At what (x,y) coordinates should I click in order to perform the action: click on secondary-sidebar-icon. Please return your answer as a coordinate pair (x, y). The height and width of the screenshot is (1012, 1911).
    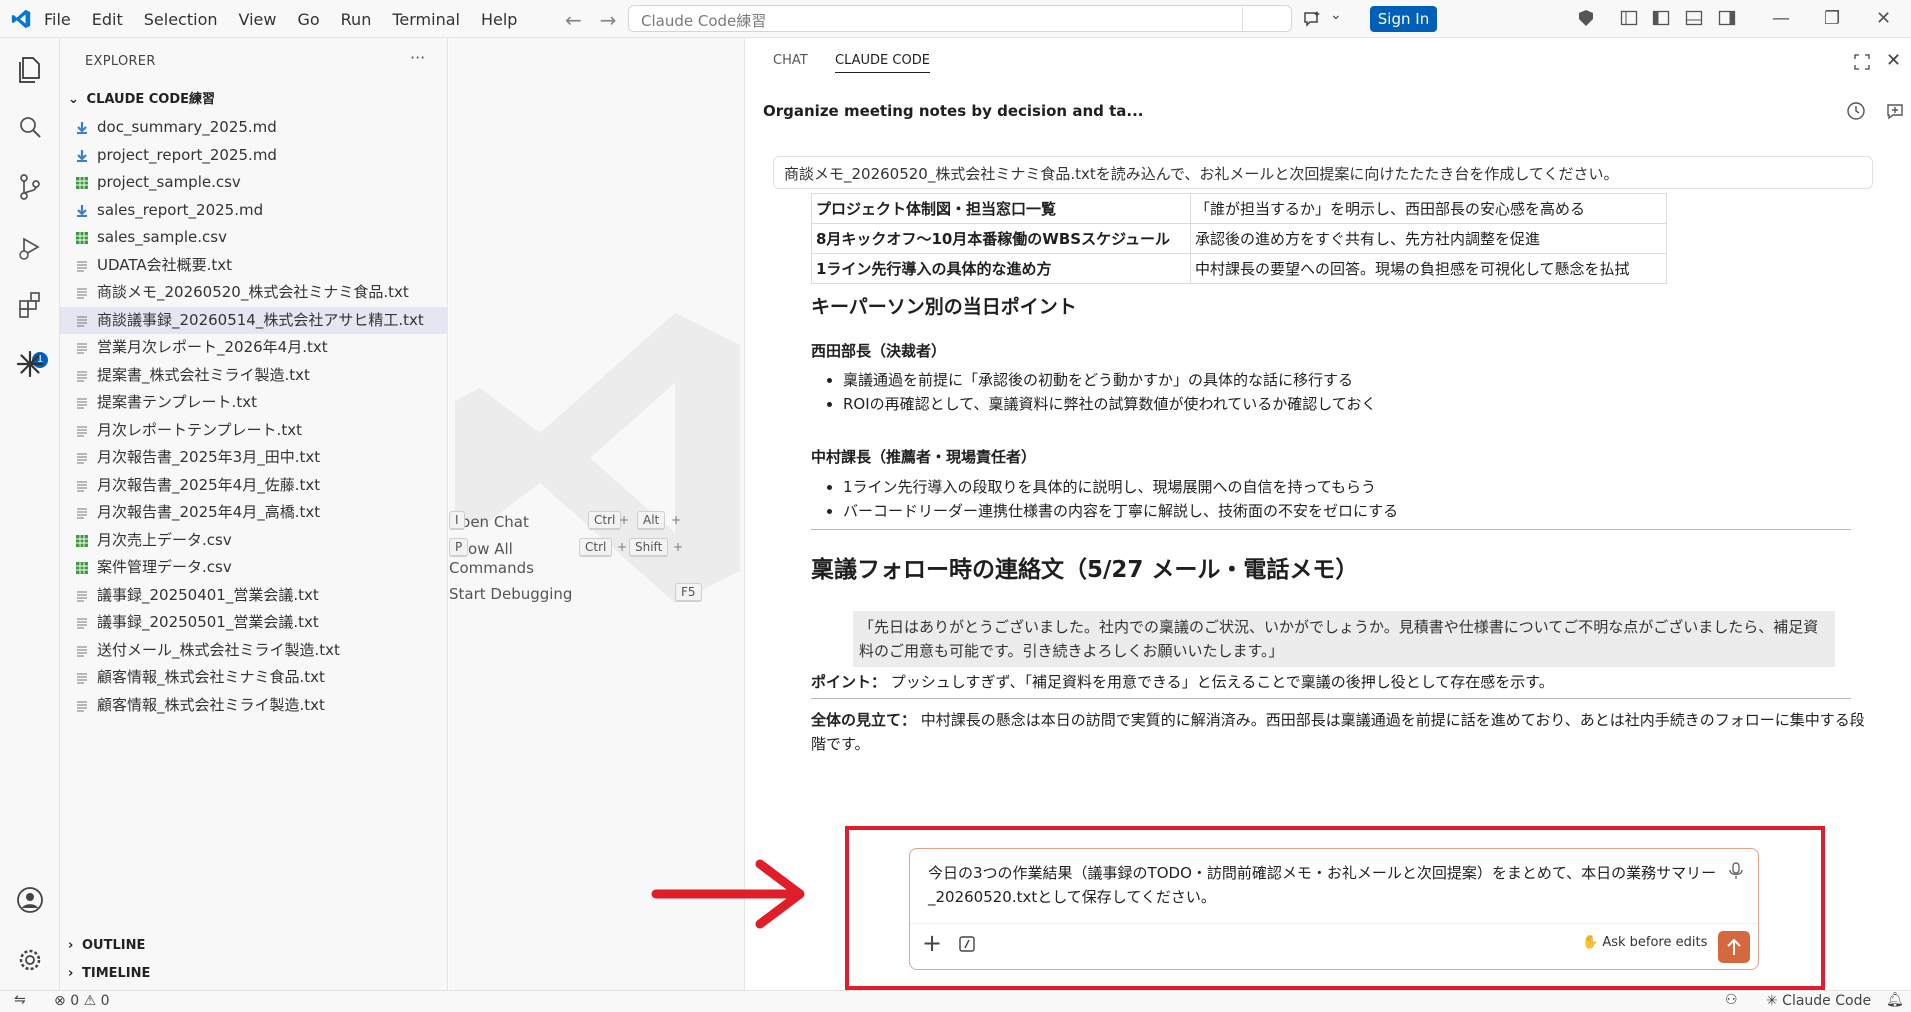
    Looking at the image, I should click on (1727, 18).